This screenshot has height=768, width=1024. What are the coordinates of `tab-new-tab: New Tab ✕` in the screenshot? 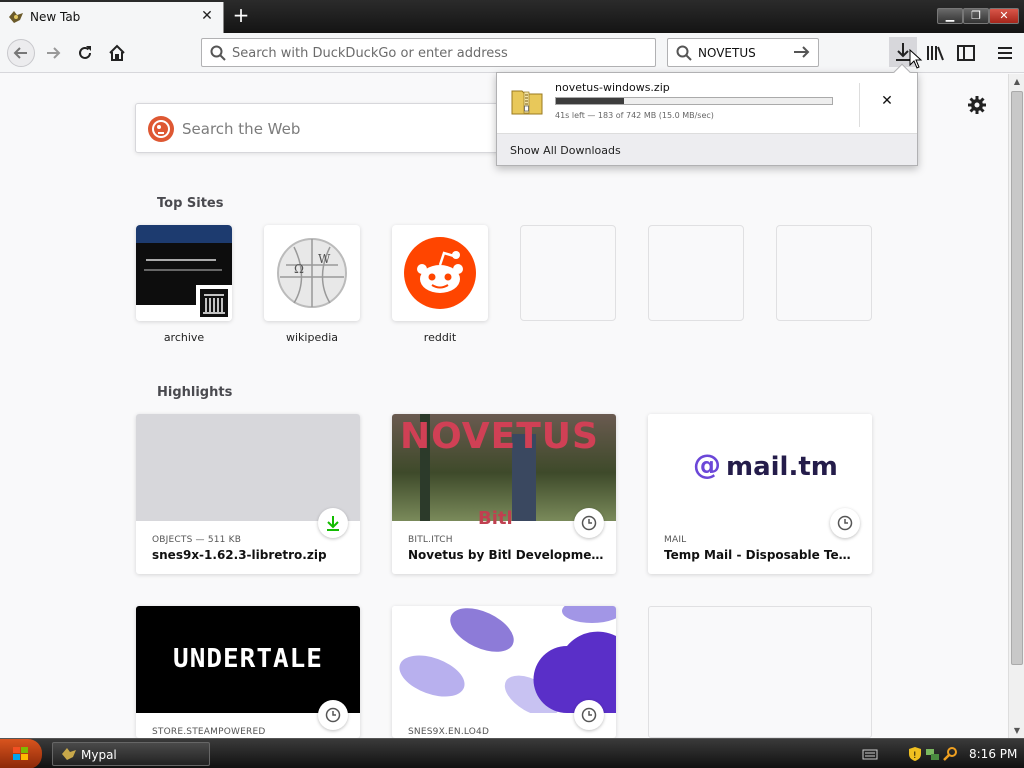 It's located at (112, 17).